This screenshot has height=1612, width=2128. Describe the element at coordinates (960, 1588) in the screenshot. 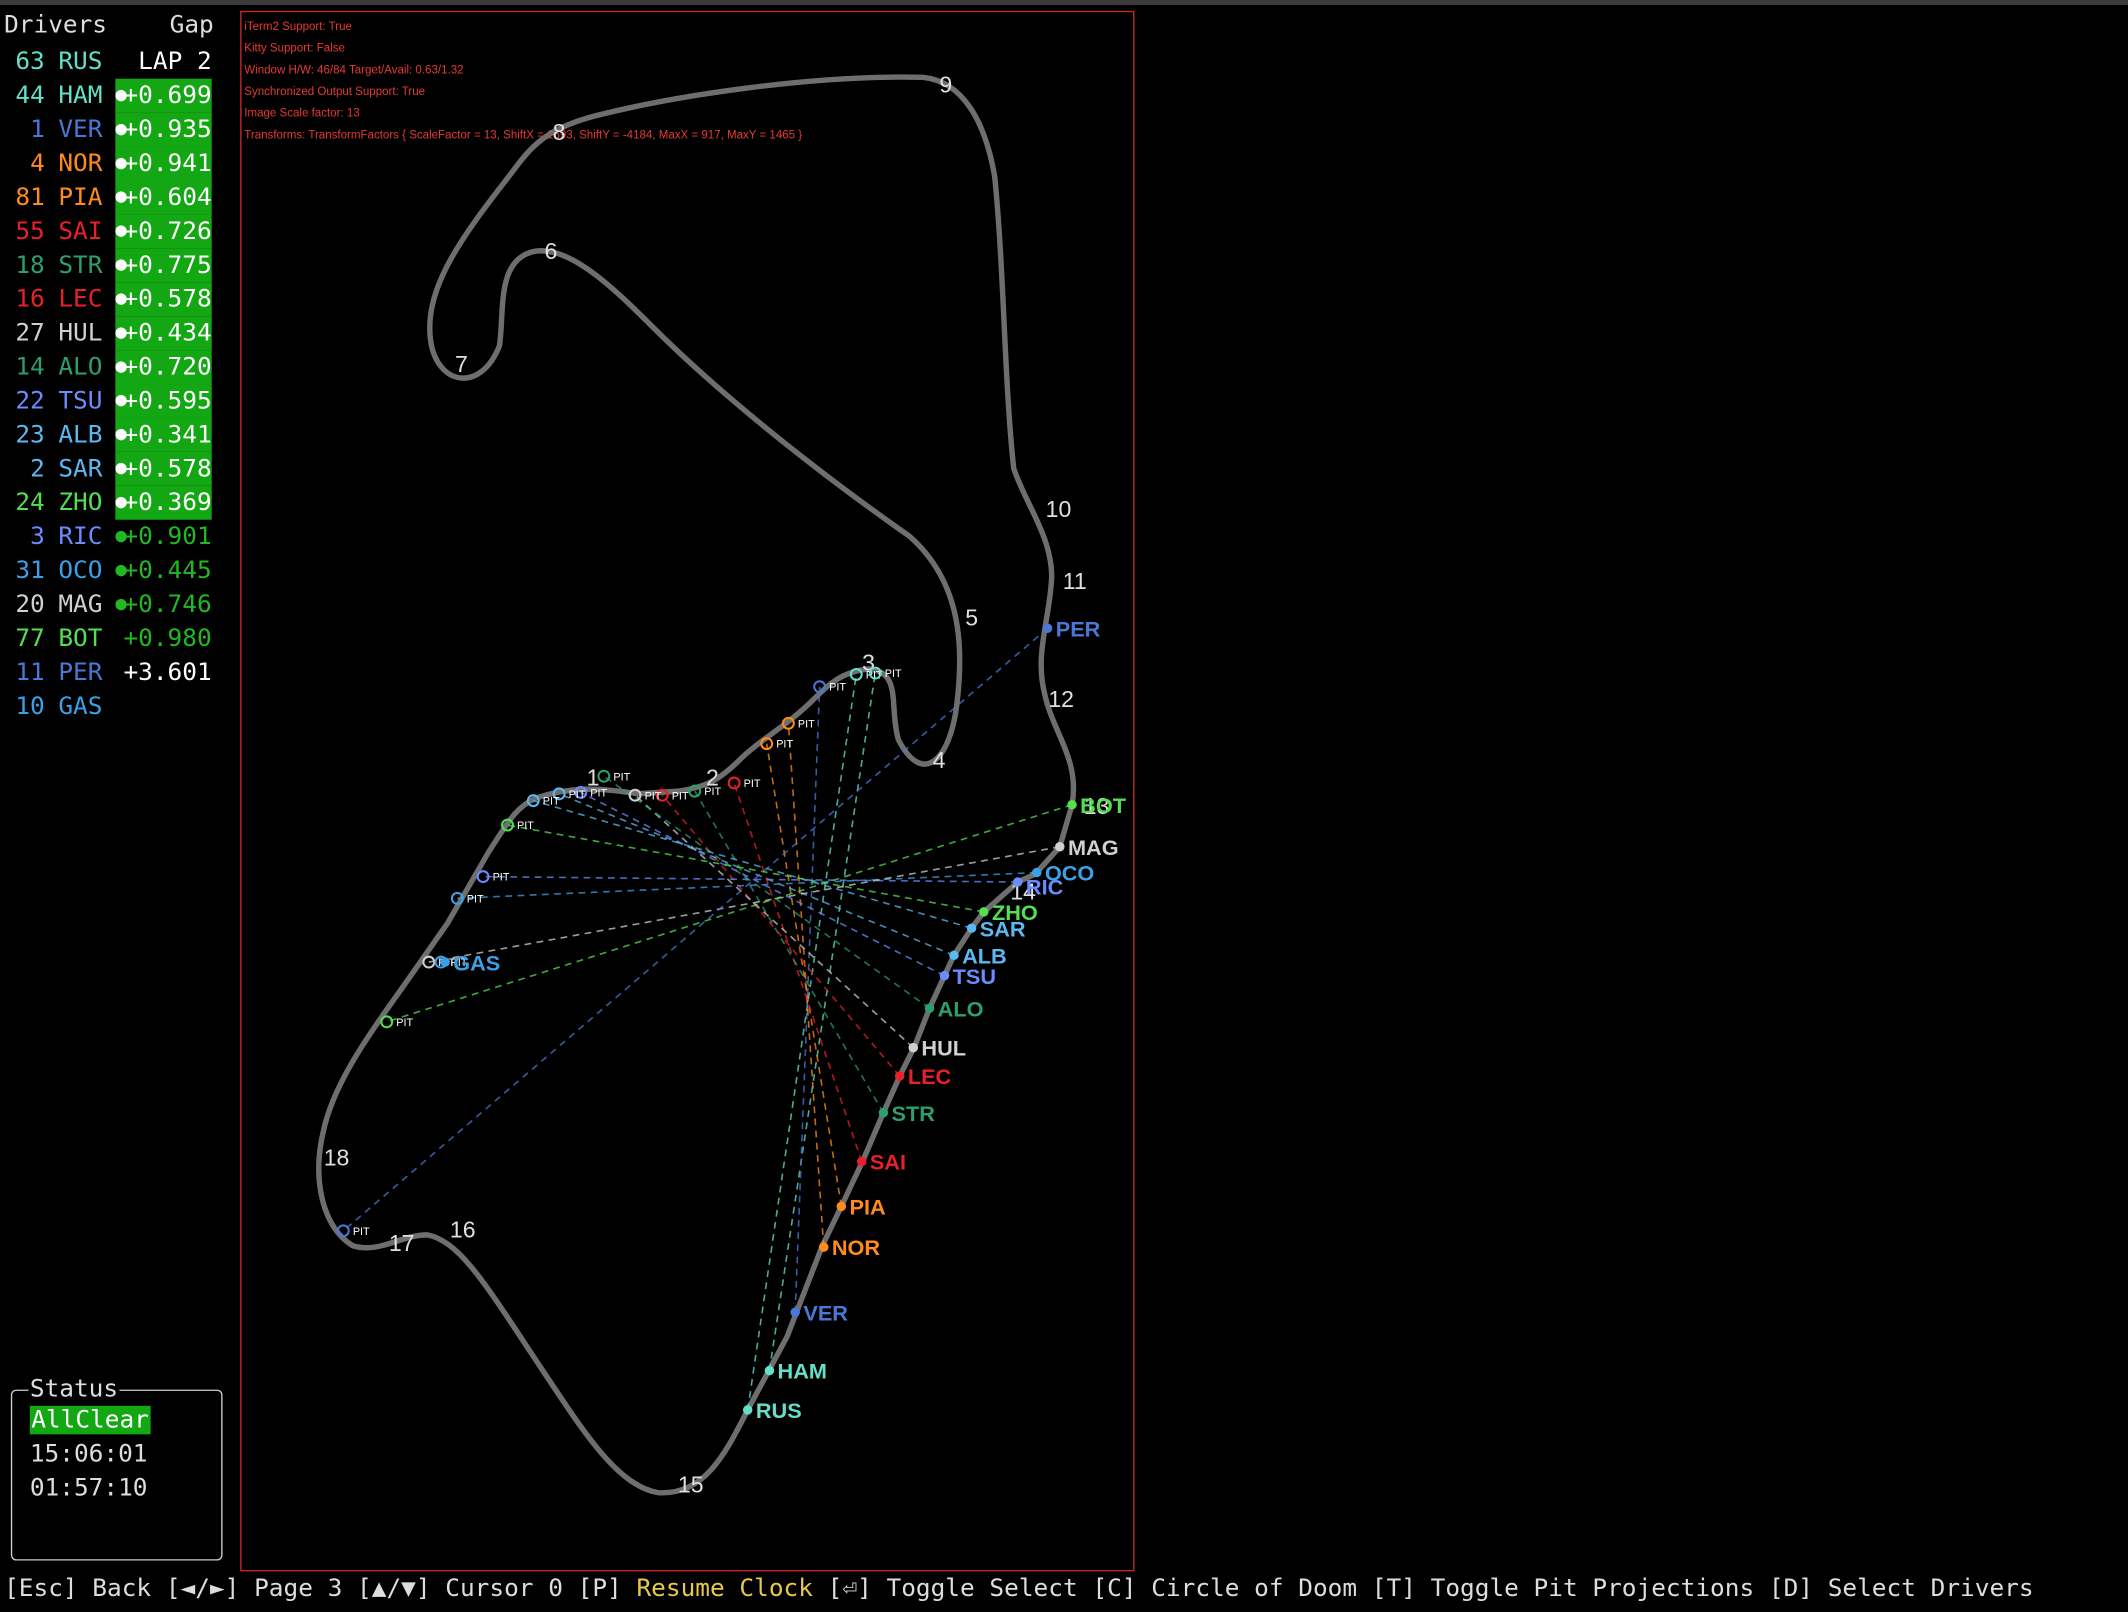

I see `key-hint: [⏎] Toggle Select` at that location.